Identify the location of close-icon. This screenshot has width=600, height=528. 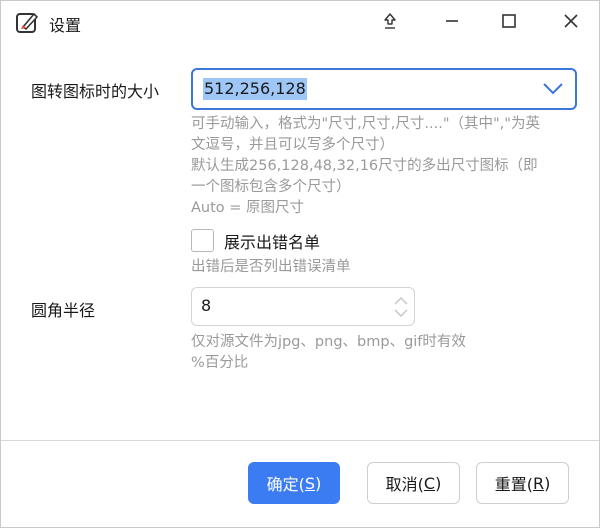
(571, 23).